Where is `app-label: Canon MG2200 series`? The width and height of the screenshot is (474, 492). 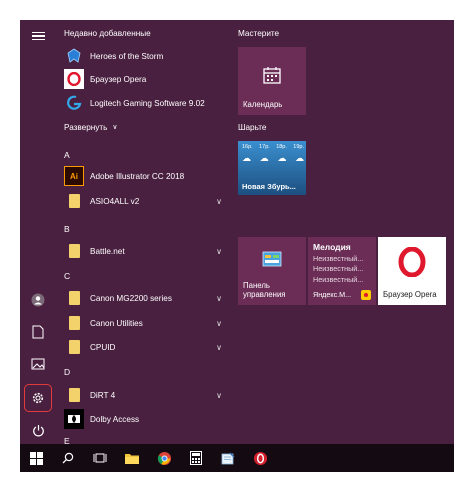
app-label: Canon MG2200 series is located at coordinates (131, 298).